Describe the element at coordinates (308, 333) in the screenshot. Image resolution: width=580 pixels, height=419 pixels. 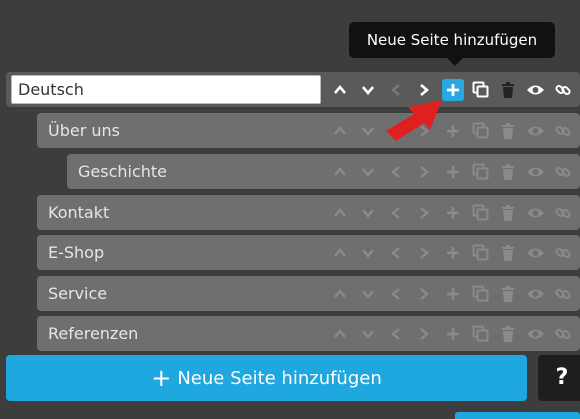
I see `page-row: Referenzen` at that location.